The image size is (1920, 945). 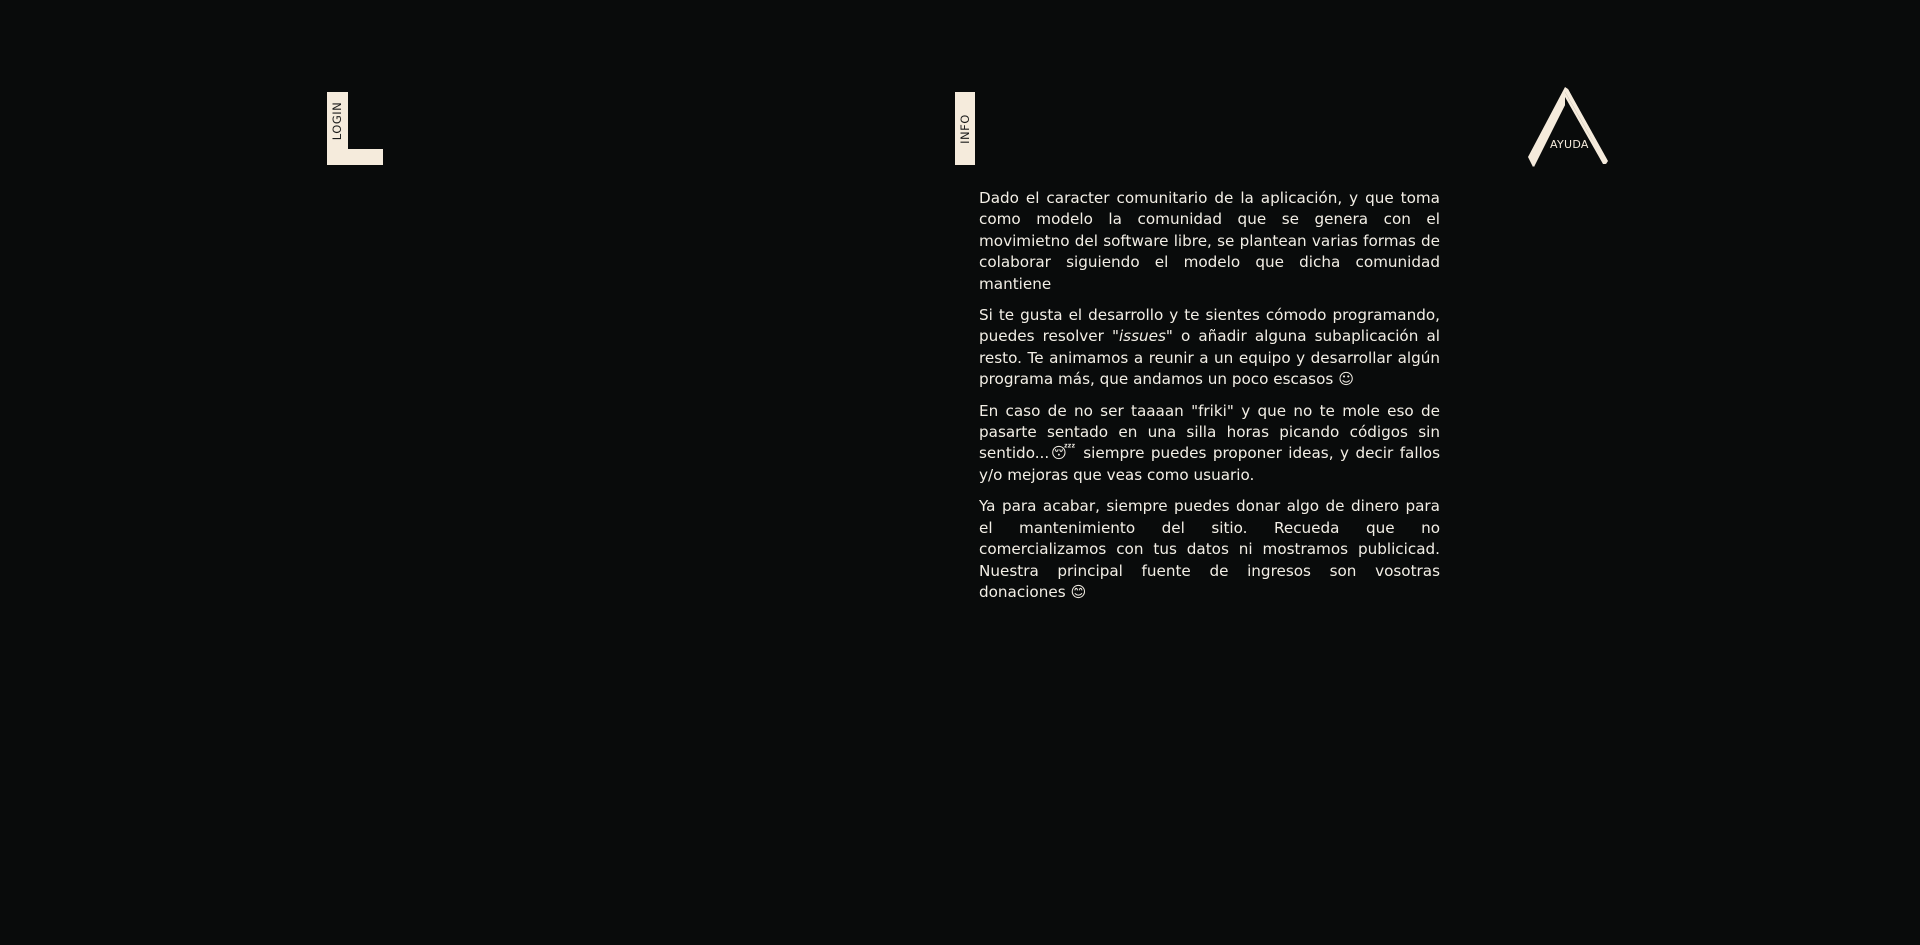 What do you see at coordinates (355, 157) in the screenshot?
I see `login-letter-l-horizontal` at bounding box center [355, 157].